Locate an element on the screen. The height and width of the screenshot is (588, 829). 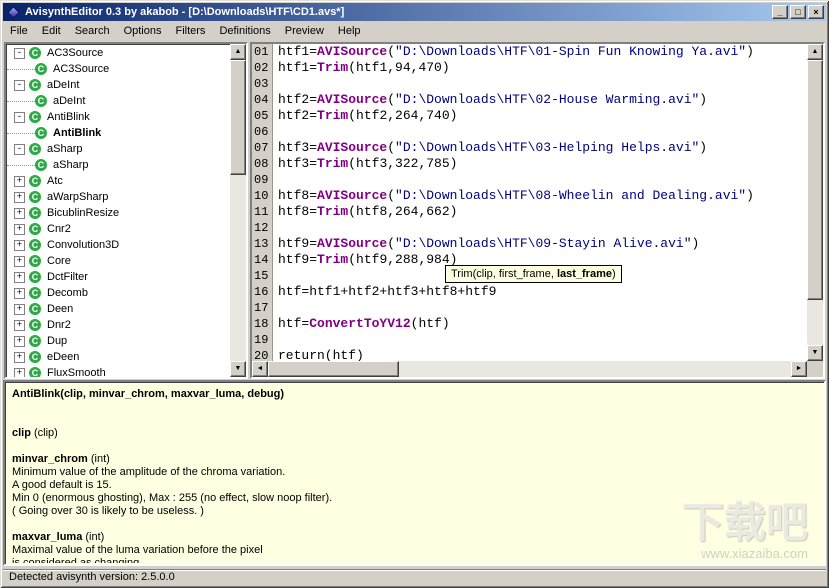
tree-item-AC3Source: - C AC3Source is located at coordinates (118, 53).